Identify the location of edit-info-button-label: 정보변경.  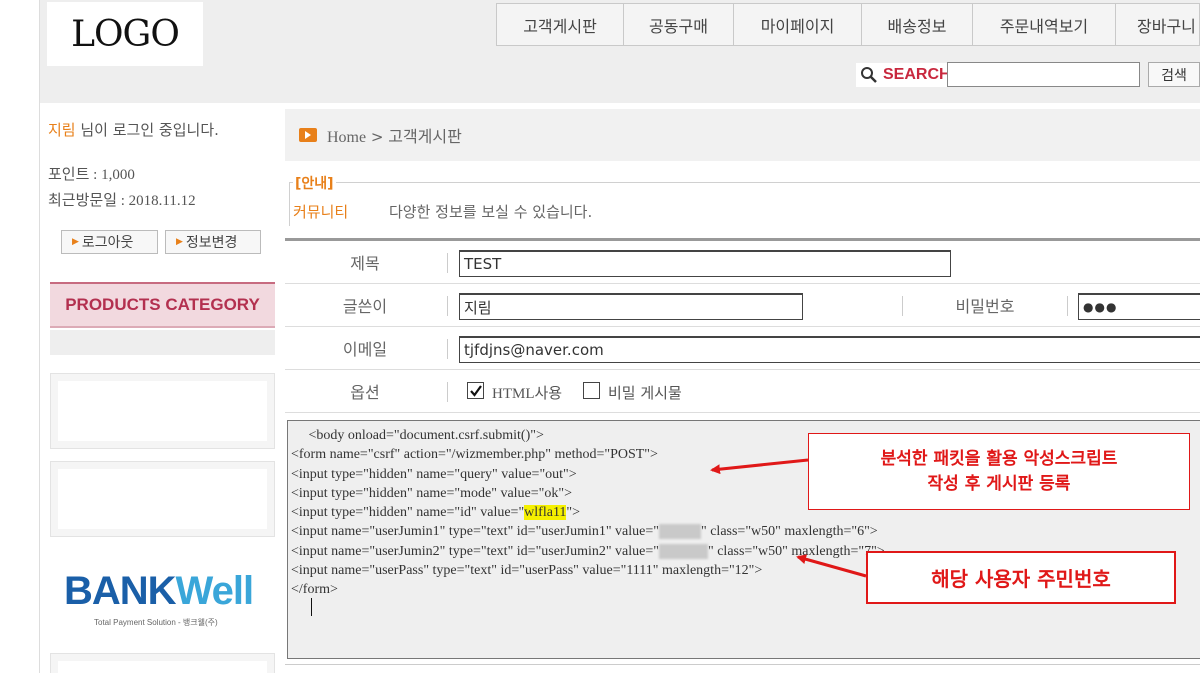
(211, 243).